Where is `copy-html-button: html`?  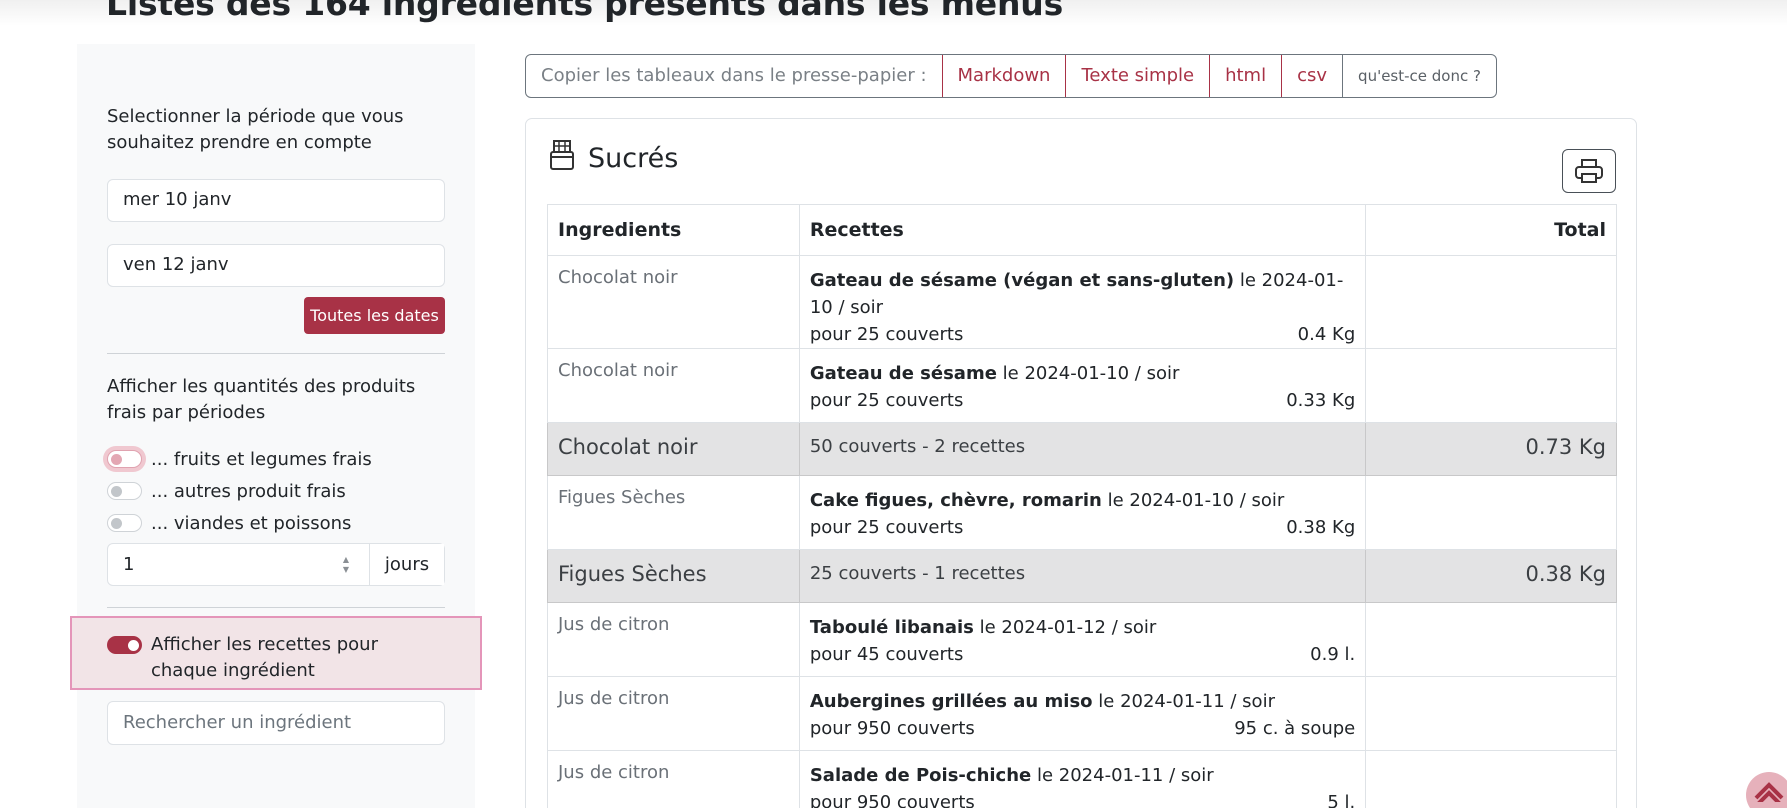 copy-html-button: html is located at coordinates (1245, 76).